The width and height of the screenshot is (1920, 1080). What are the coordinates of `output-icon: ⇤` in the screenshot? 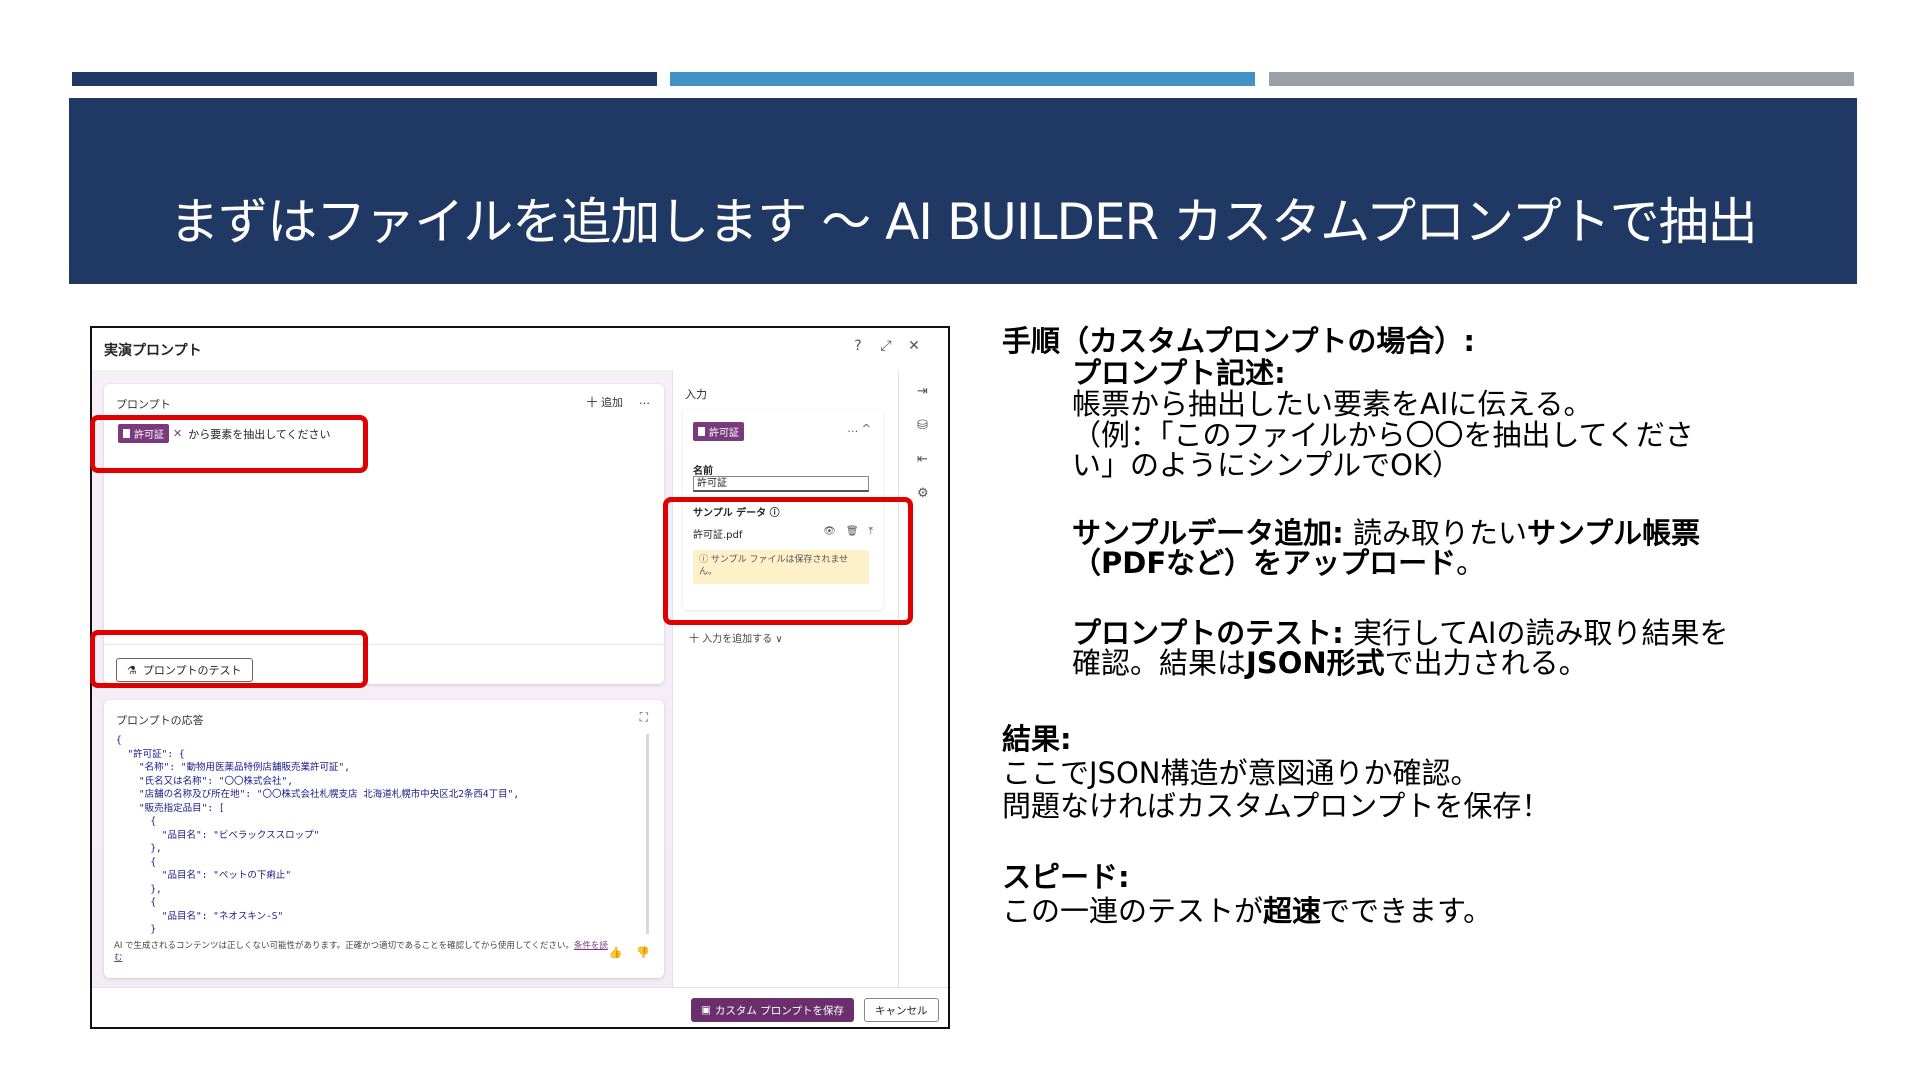 It's located at (922, 459).